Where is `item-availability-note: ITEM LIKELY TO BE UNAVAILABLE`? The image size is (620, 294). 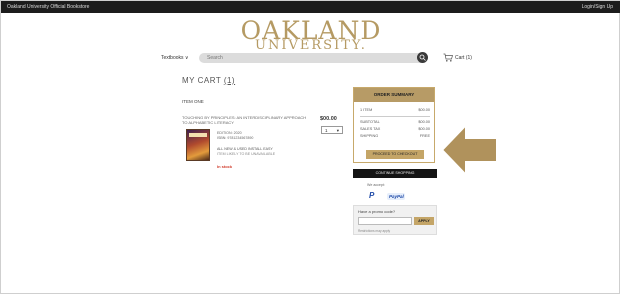
item-availability-note: ITEM LIKELY TO BE UNAVAILABLE is located at coordinates (246, 154).